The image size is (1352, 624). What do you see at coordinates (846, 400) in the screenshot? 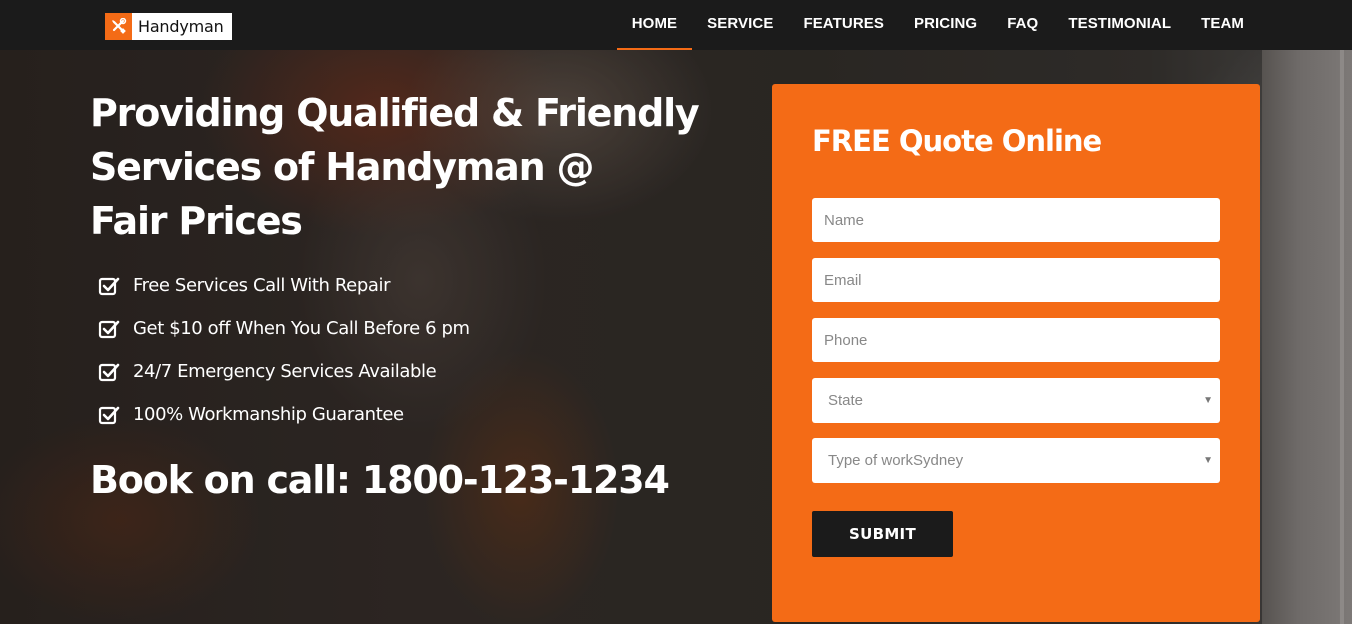
I see `state-select-value: State` at bounding box center [846, 400].